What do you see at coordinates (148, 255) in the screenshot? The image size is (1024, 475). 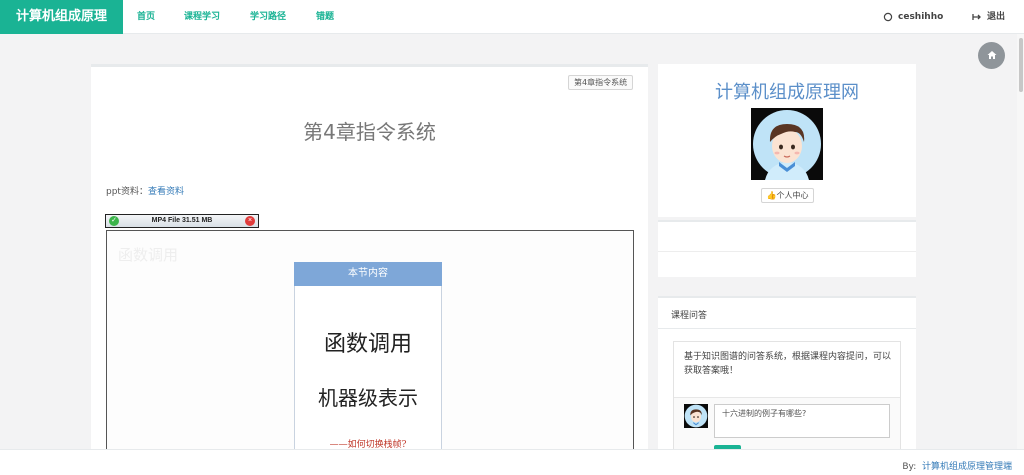 I see `video-watermark-text: 函数调用` at bounding box center [148, 255].